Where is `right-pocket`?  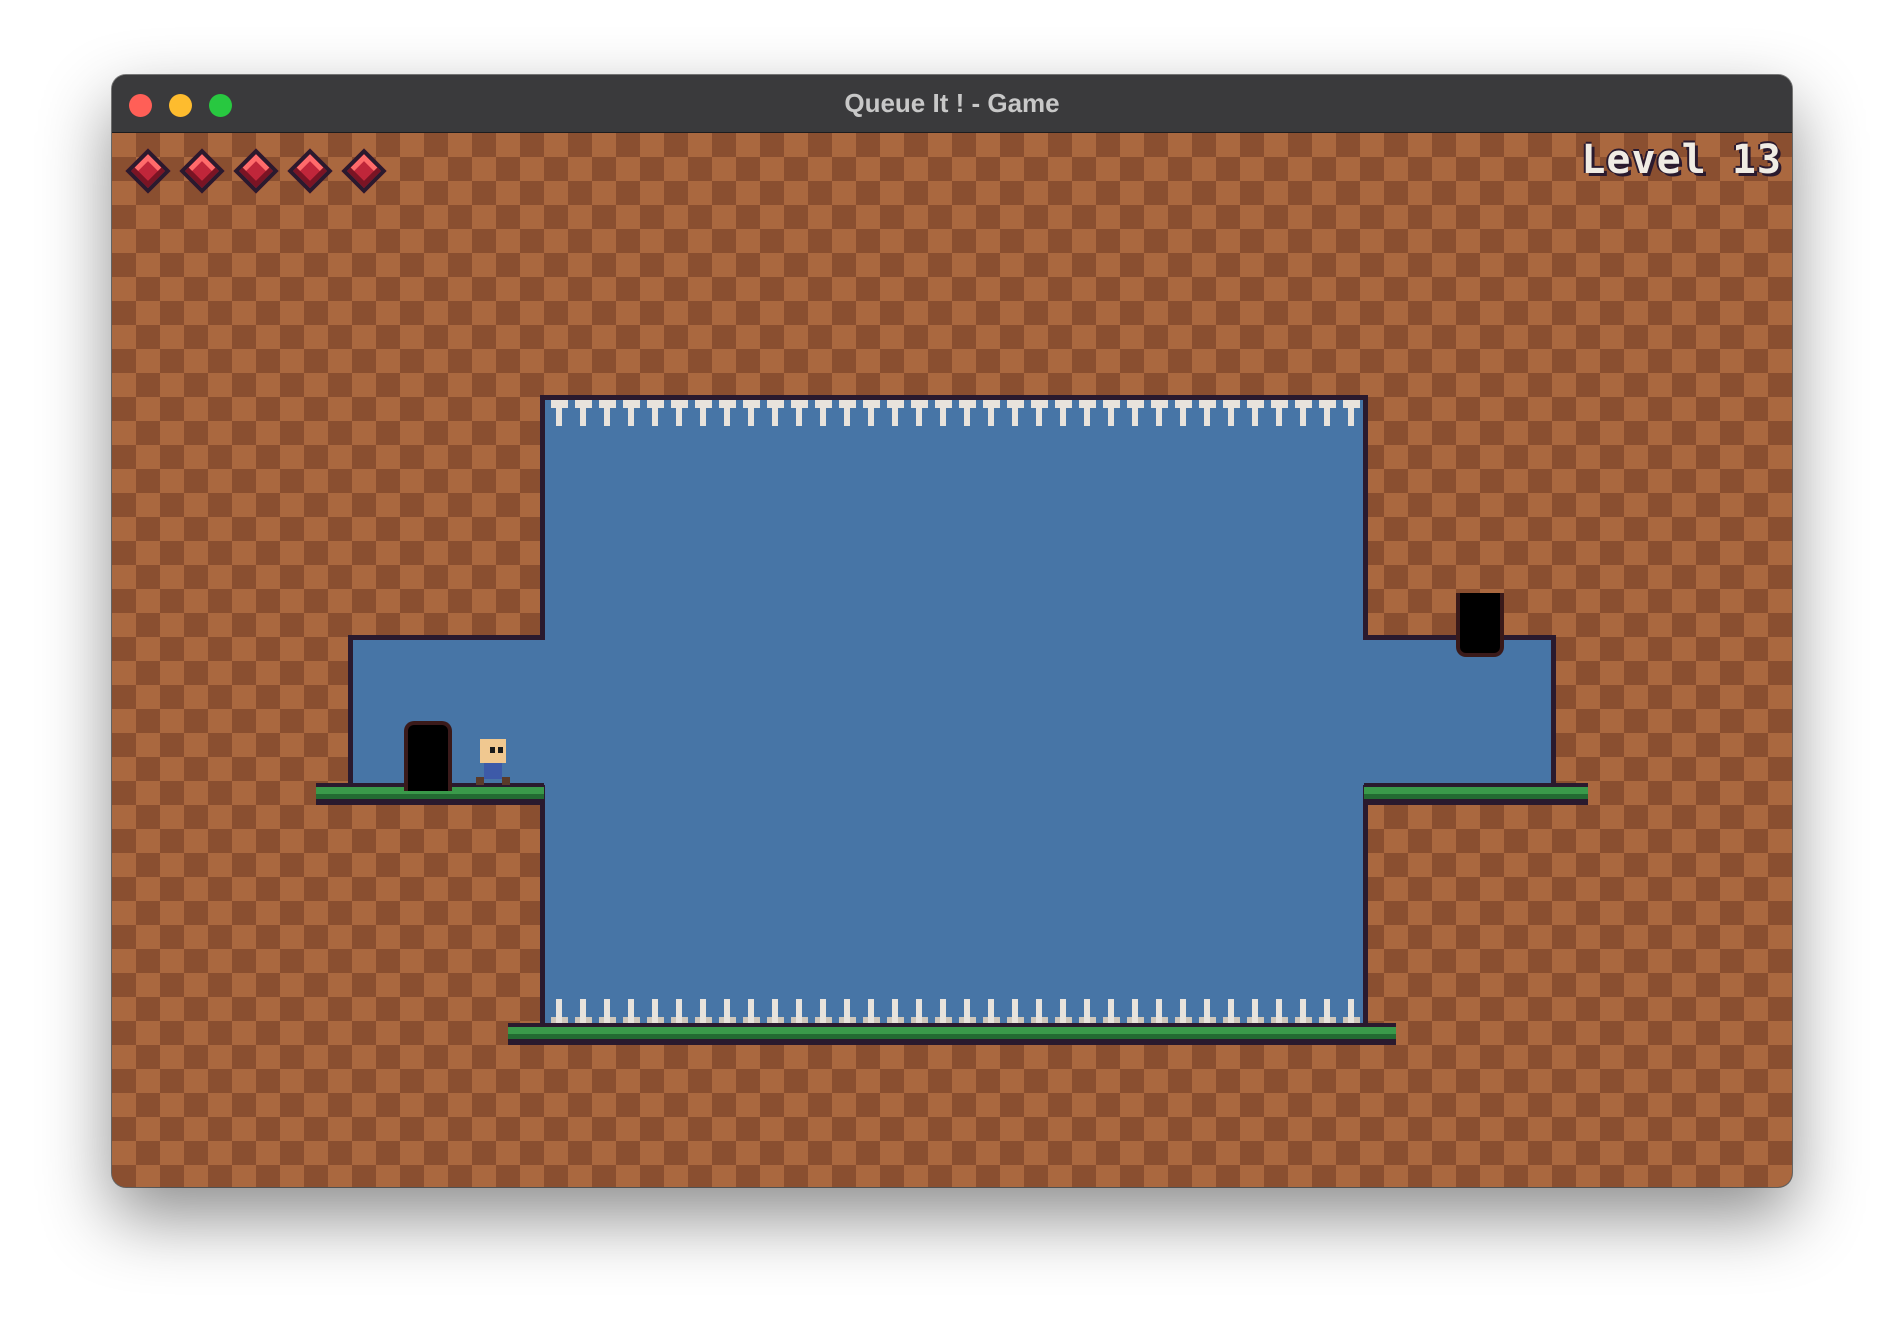 right-pocket is located at coordinates (1456, 710).